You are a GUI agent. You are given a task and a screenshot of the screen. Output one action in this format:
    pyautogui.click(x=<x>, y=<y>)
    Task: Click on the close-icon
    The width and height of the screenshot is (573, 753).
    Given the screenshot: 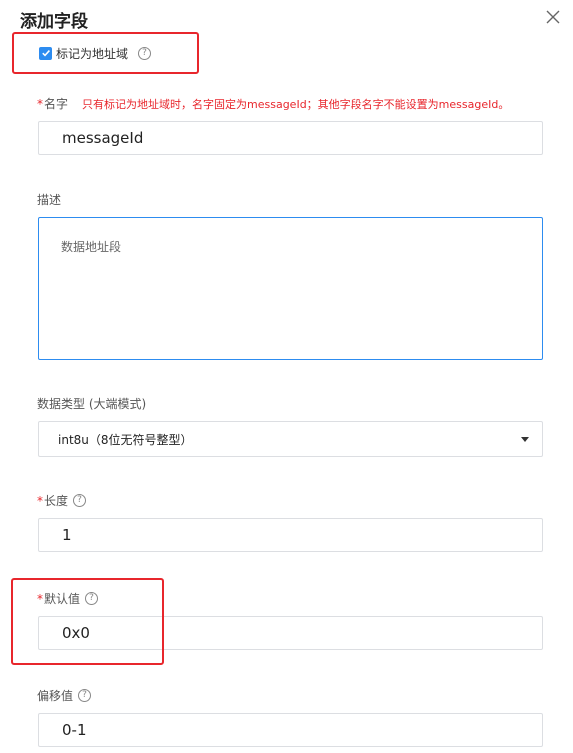 What is the action you would take?
    pyautogui.click(x=553, y=17)
    